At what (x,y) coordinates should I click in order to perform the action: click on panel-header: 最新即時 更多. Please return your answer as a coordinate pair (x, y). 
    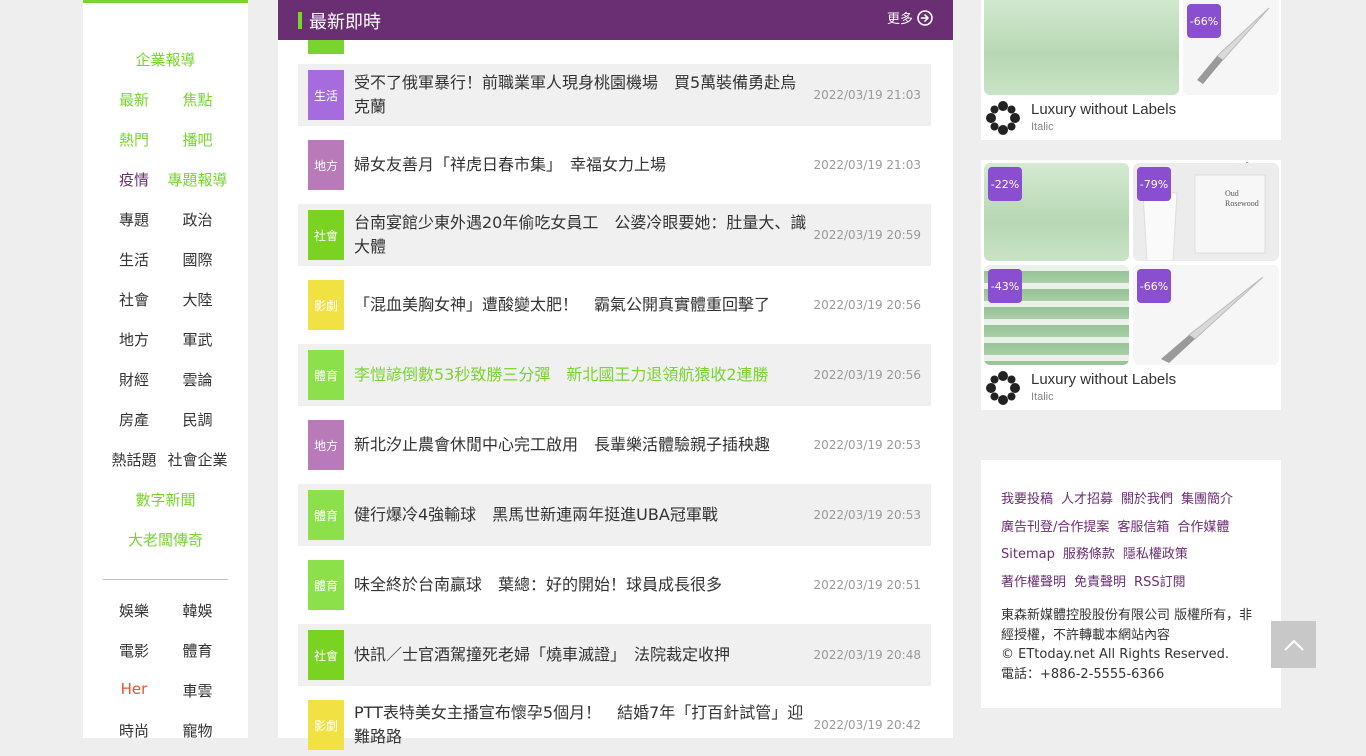
    Looking at the image, I should click on (615, 20).